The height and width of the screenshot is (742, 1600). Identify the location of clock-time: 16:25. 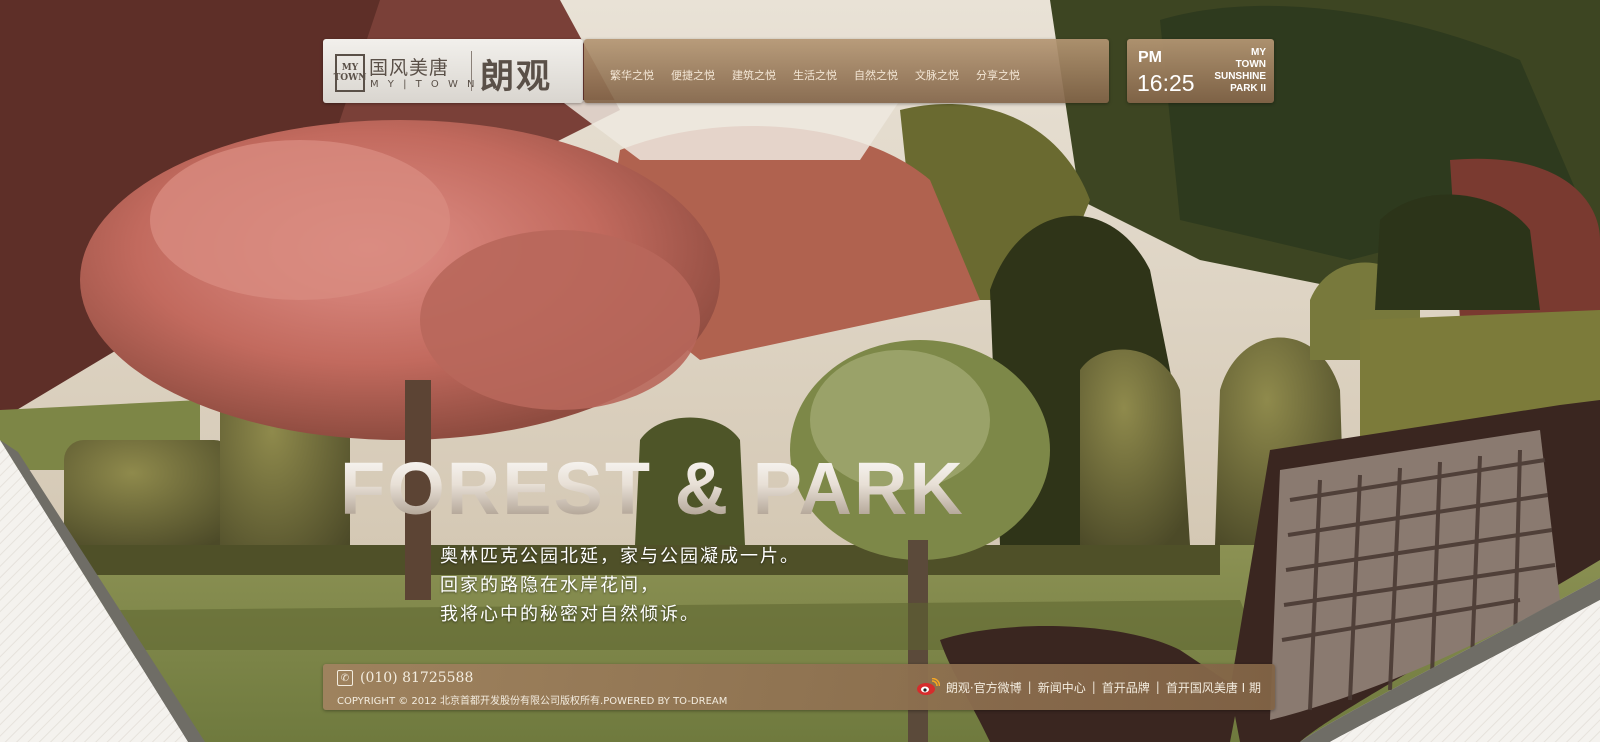
(1166, 83).